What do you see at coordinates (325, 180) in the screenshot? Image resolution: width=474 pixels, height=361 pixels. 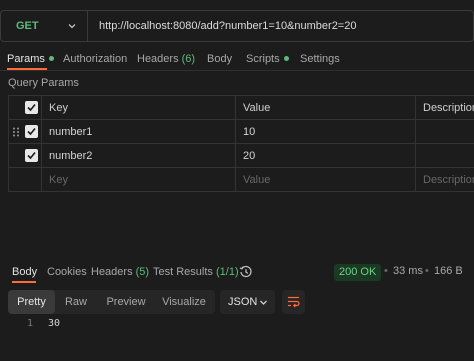 I see `new-value-input: Value` at bounding box center [325, 180].